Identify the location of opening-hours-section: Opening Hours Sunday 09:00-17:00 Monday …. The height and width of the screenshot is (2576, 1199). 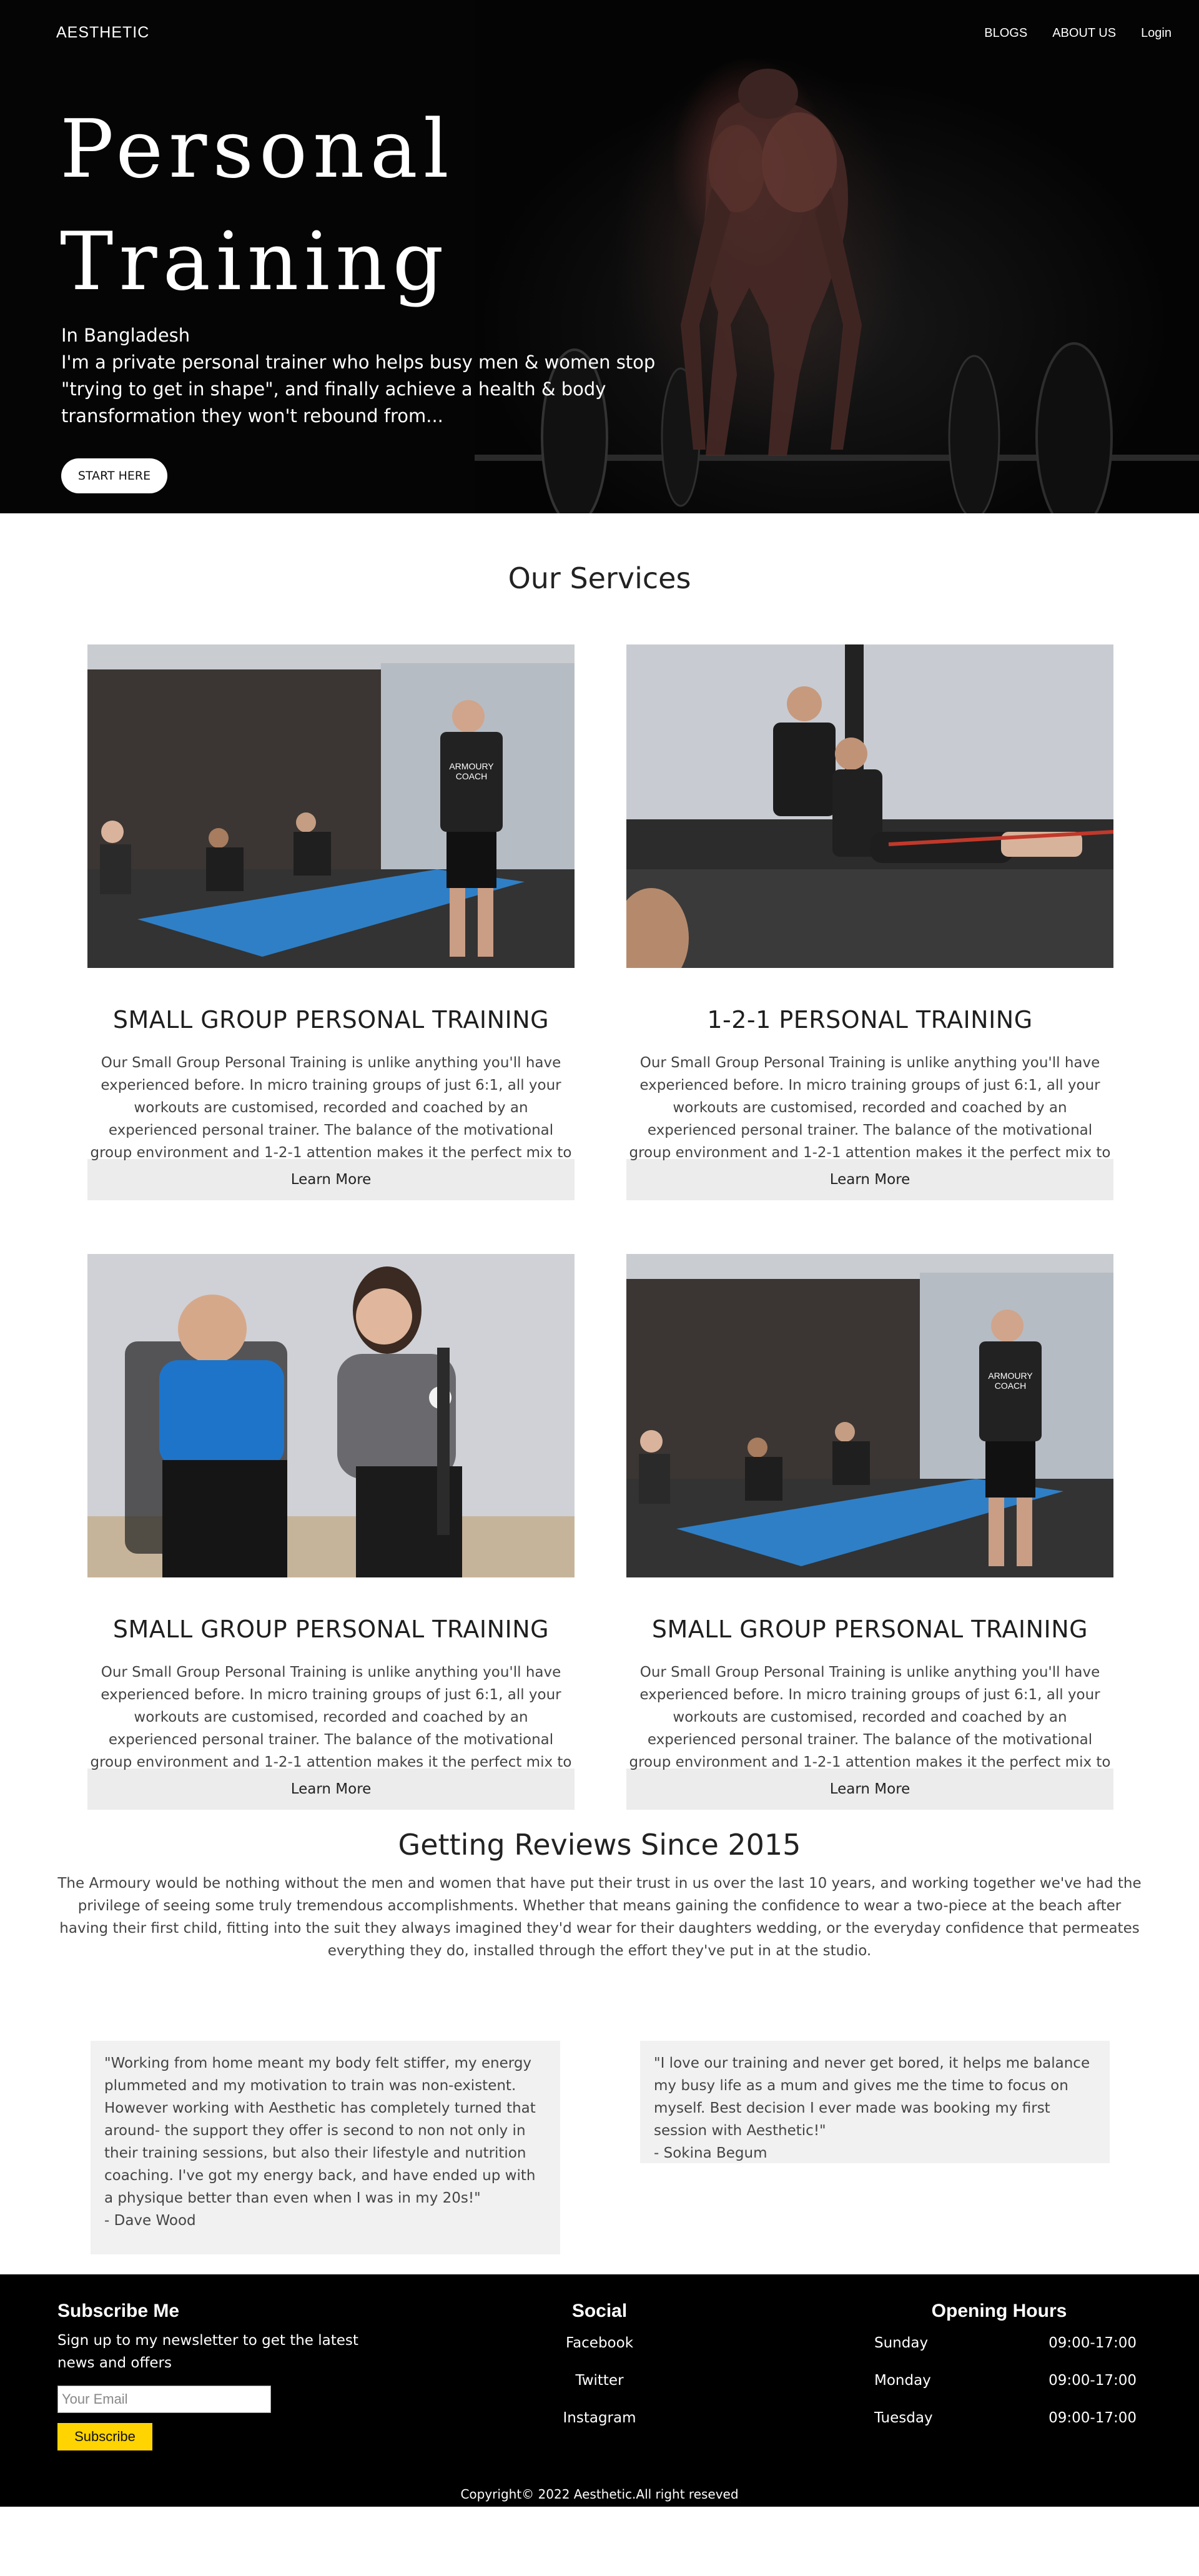
(999, 2369).